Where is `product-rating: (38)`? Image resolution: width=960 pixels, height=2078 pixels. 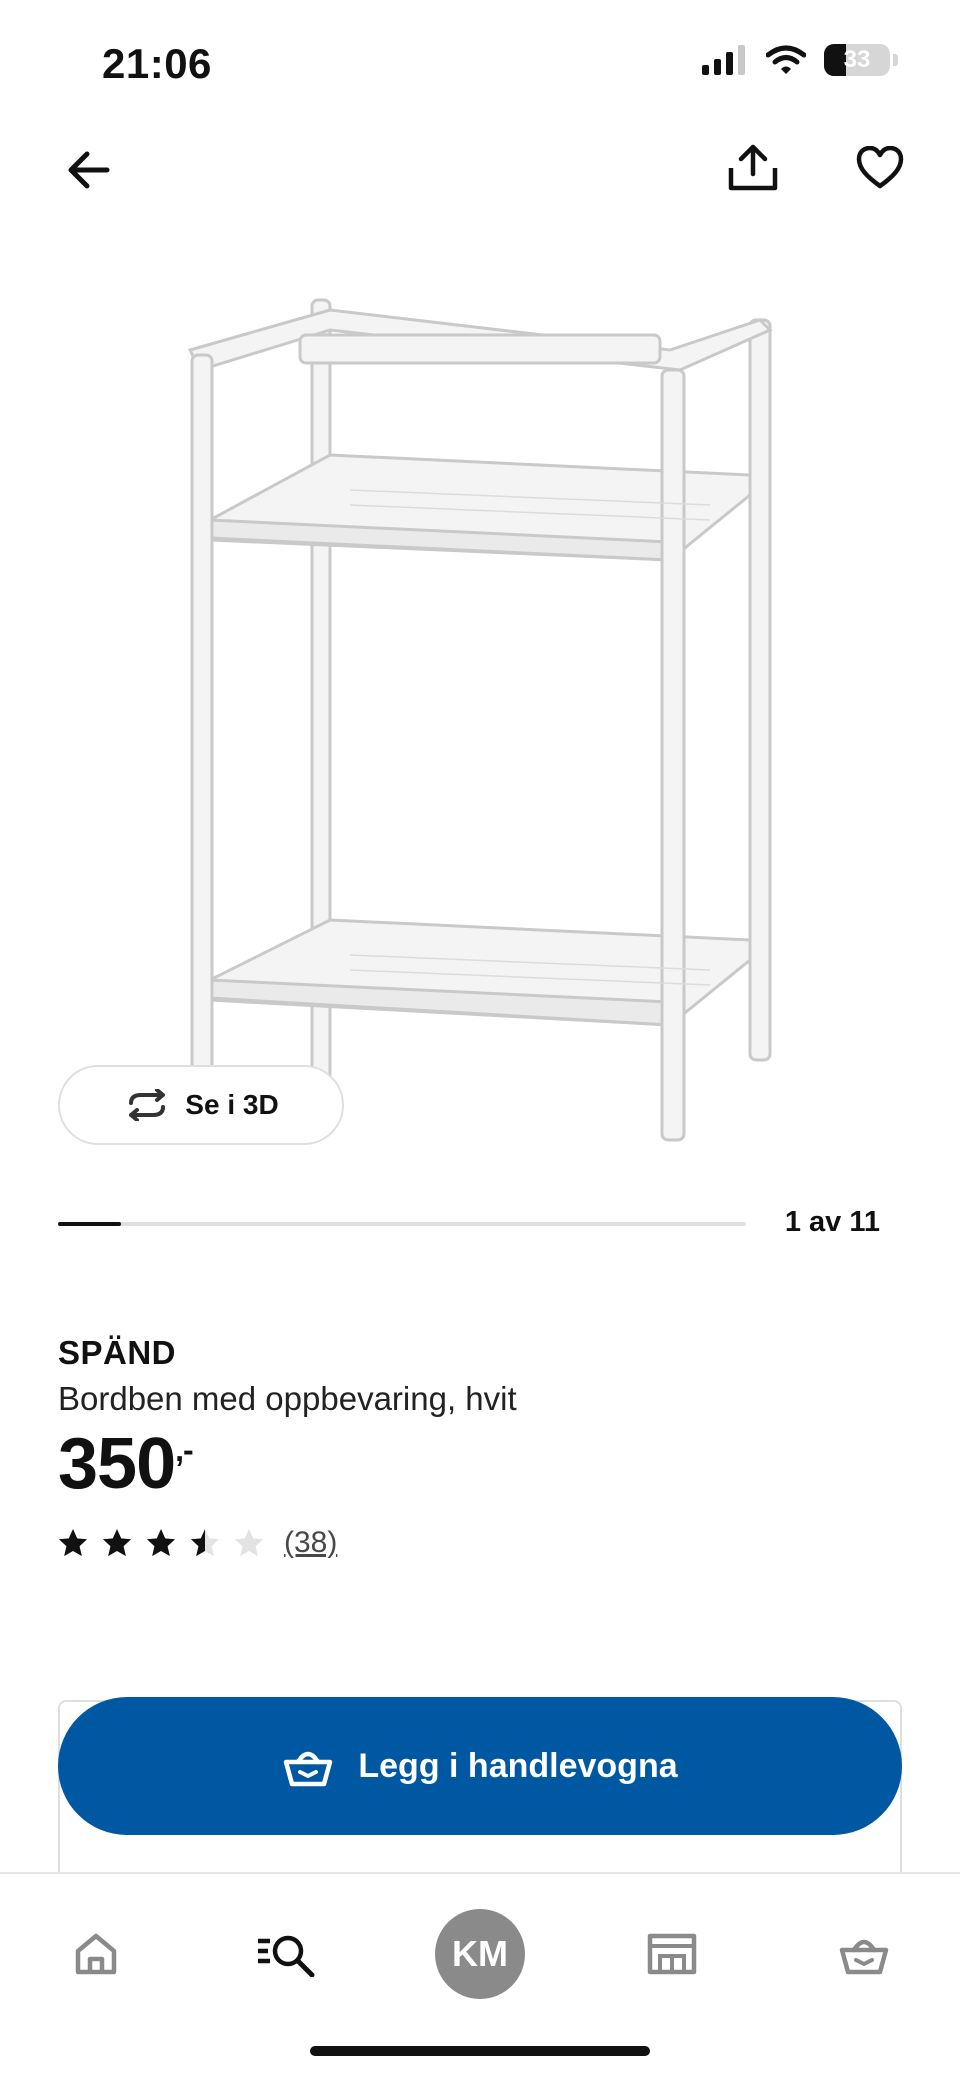
product-rating: (38) is located at coordinates (197, 1543).